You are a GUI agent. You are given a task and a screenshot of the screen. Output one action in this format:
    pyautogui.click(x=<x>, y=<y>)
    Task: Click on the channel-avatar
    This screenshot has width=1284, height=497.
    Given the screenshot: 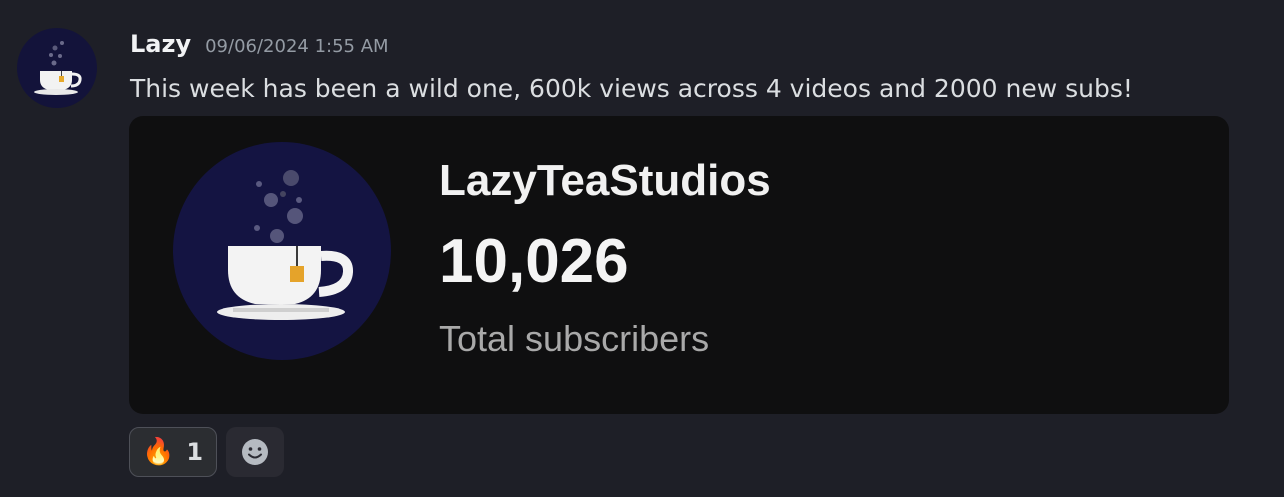 What is the action you would take?
    pyautogui.click(x=282, y=251)
    